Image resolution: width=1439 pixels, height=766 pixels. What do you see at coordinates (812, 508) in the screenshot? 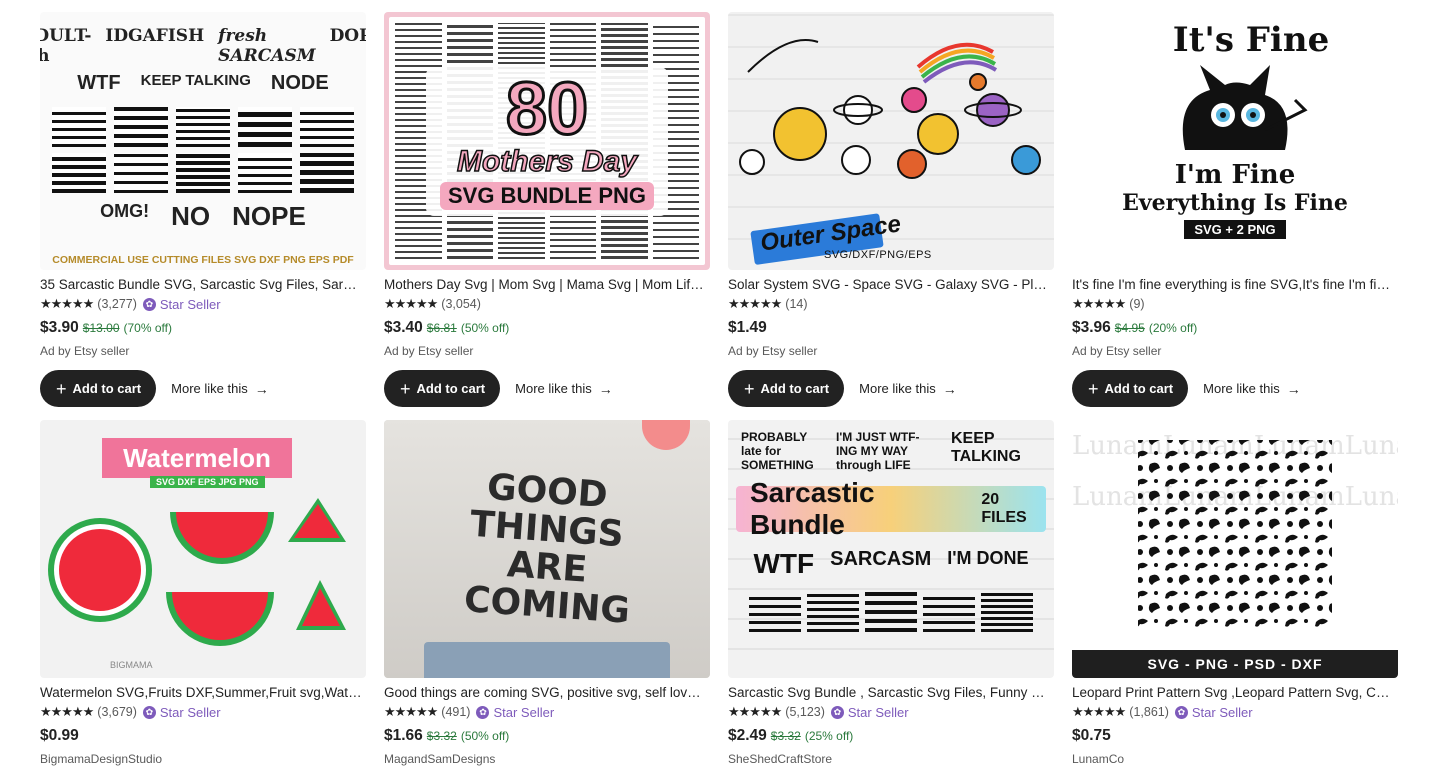
I see `art-banner: Sarcastic Bundle` at bounding box center [812, 508].